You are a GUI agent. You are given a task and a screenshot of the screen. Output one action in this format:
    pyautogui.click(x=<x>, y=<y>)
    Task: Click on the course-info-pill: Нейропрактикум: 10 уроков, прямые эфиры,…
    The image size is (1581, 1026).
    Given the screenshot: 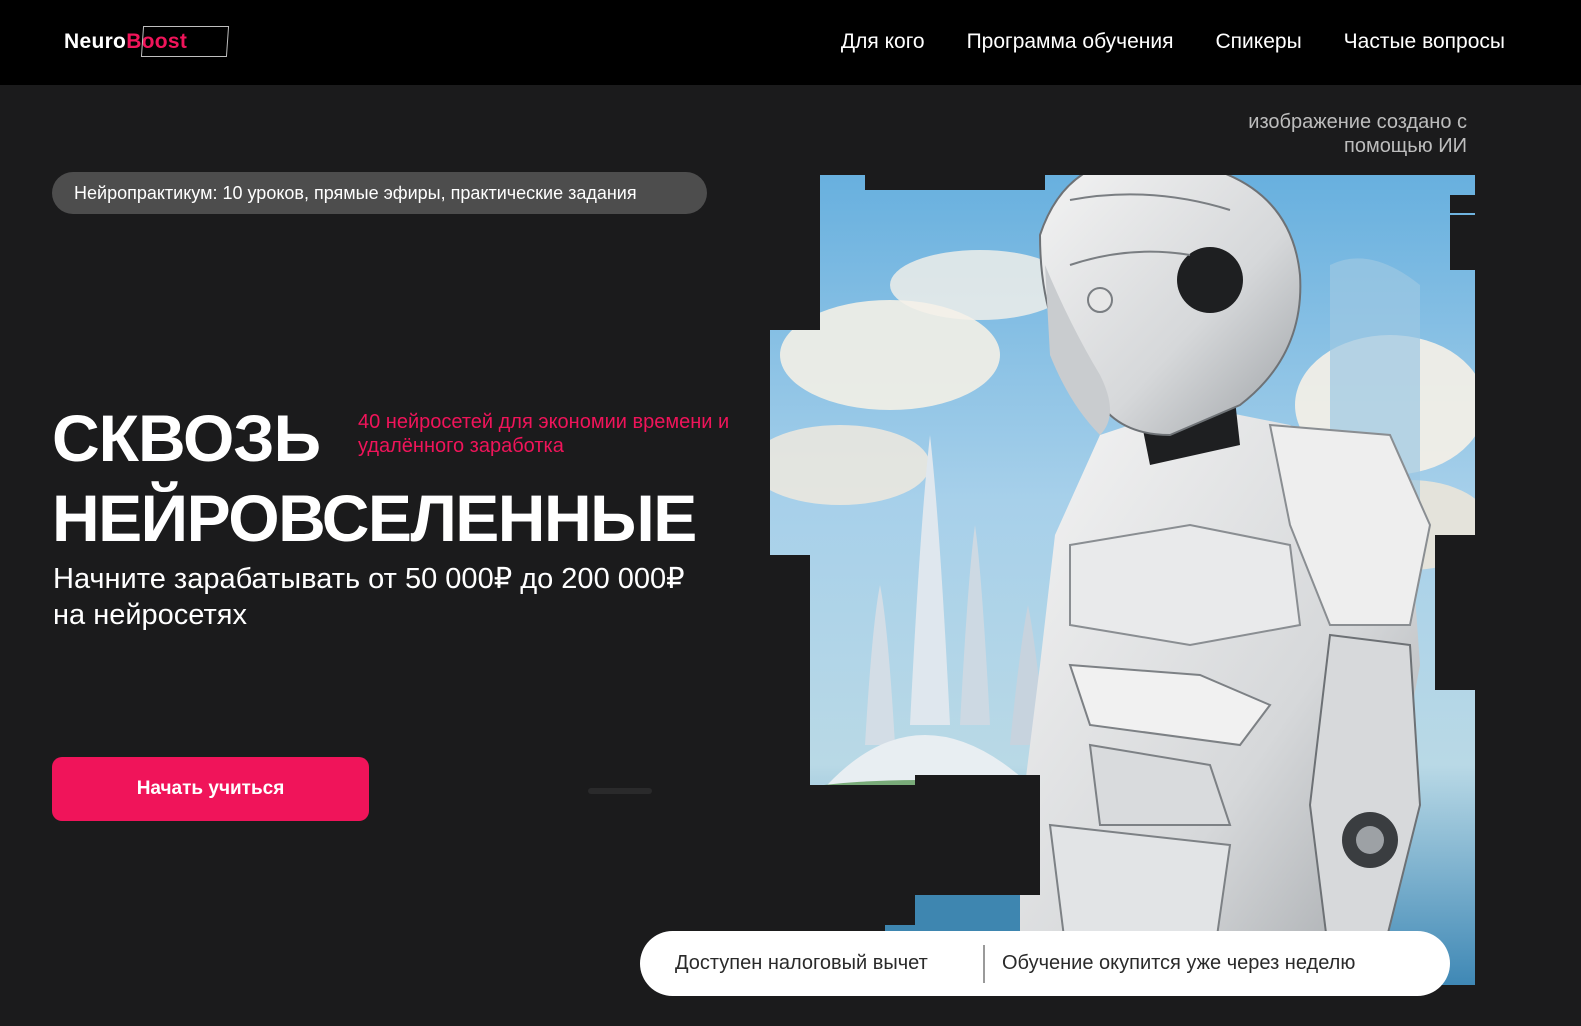 What is the action you would take?
    pyautogui.click(x=379, y=193)
    